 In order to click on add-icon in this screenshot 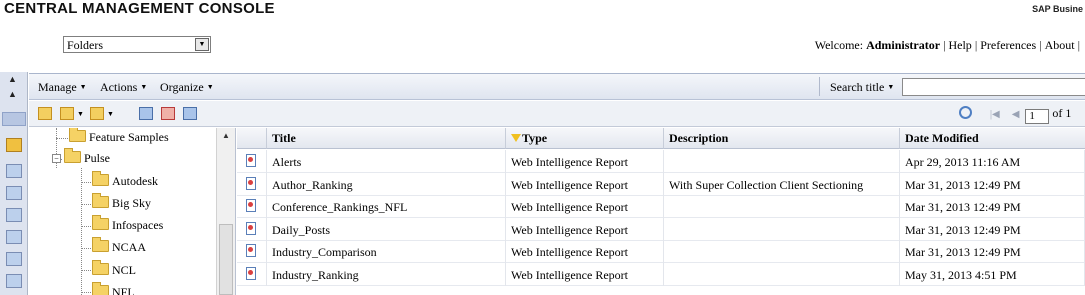, I will do `click(97, 113)`.